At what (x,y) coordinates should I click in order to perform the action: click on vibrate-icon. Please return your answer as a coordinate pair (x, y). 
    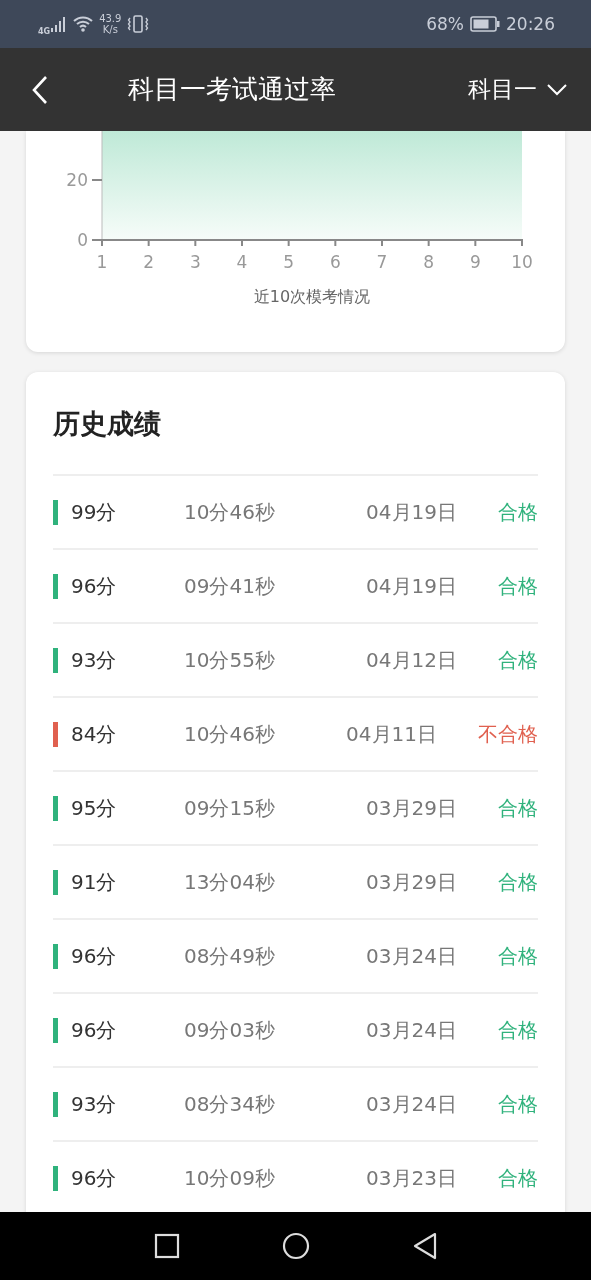
    Looking at the image, I should click on (138, 24).